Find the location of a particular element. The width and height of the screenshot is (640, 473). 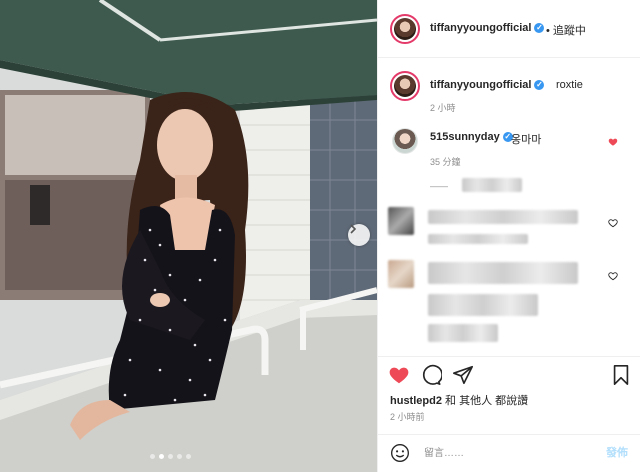

chevron-right-icon is located at coordinates (353, 229).